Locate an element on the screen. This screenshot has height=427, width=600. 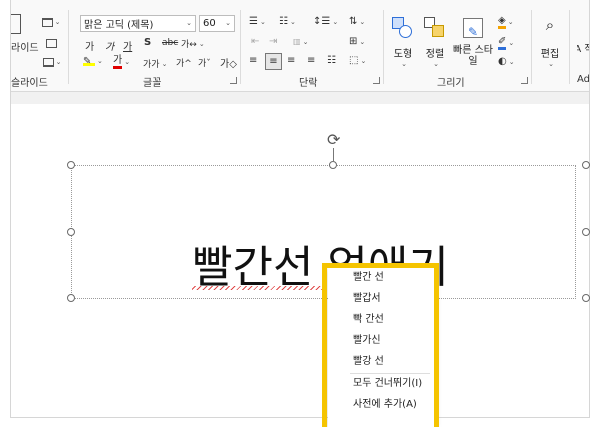
align-text-icon: ⊞ ⌄ is located at coordinates (357, 41).